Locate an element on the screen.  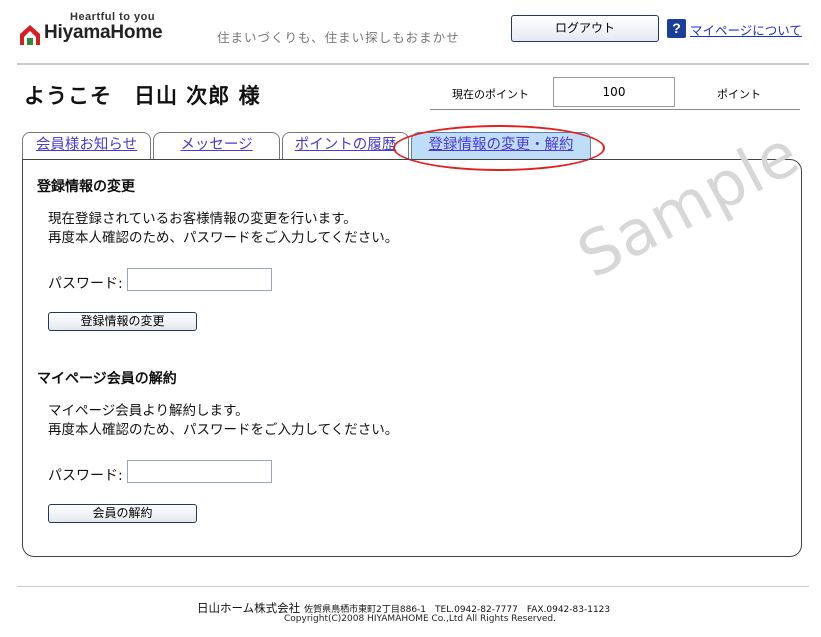
points-value: 100 is located at coordinates (614, 92).